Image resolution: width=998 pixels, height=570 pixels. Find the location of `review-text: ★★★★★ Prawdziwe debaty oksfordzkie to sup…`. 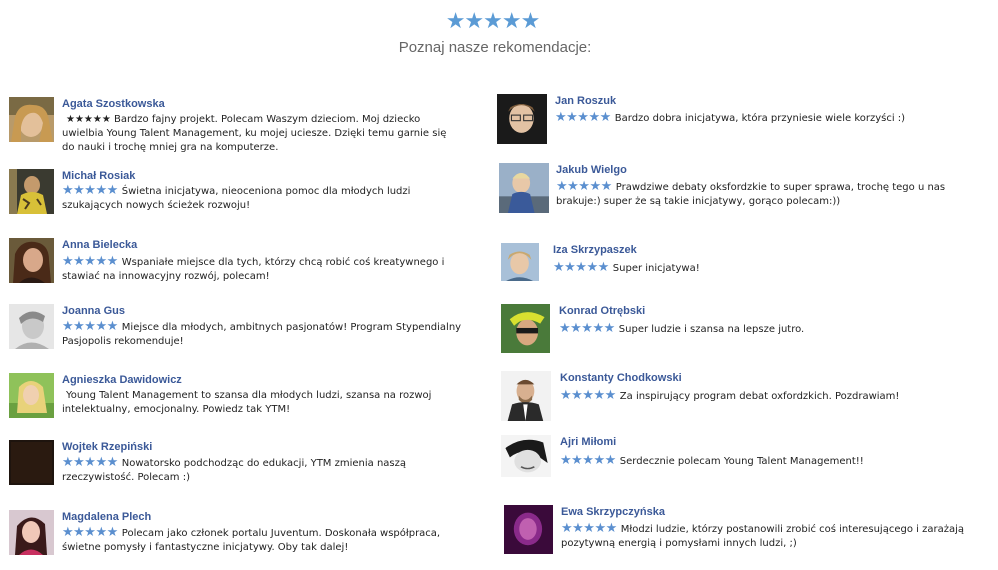

review-text: ★★★★★ Prawdziwe debaty oksfordzkie to sup… is located at coordinates (771, 194).